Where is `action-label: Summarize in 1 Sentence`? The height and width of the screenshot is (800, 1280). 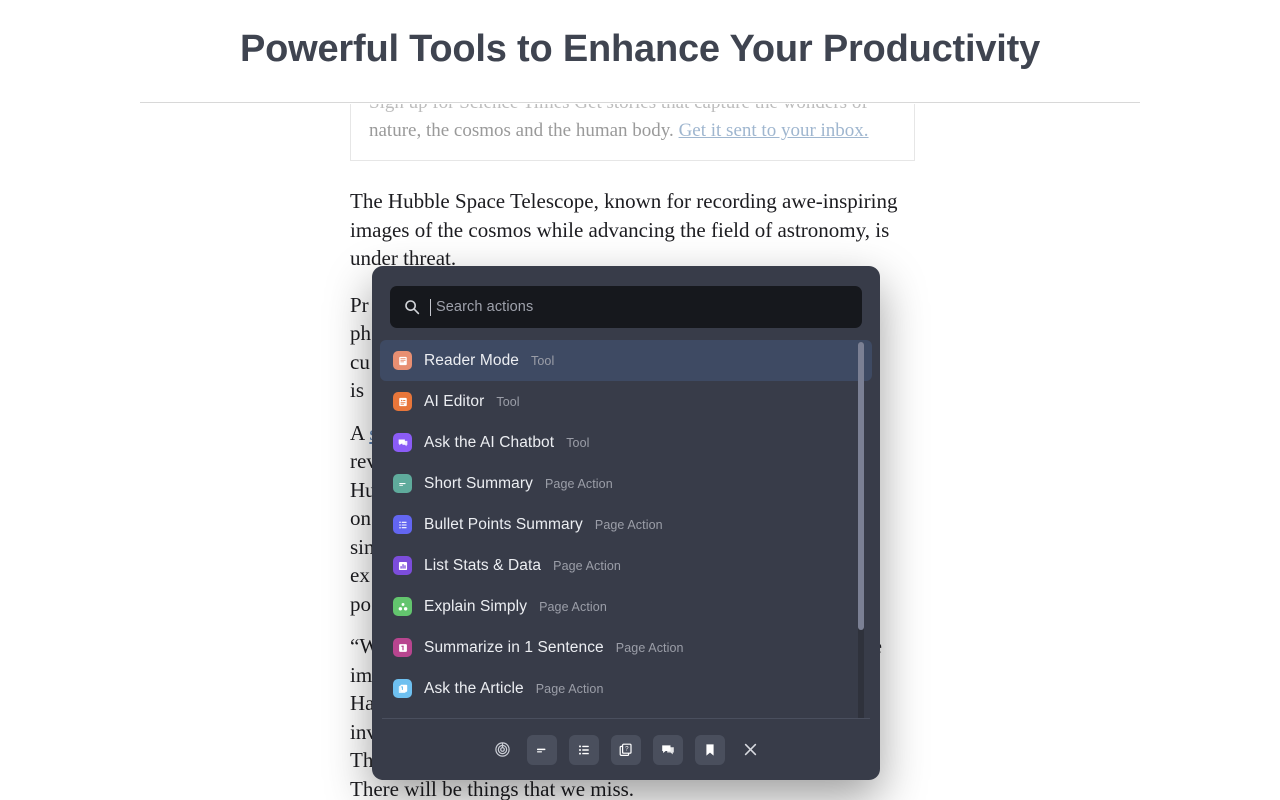 action-label: Summarize in 1 Sentence is located at coordinates (514, 647).